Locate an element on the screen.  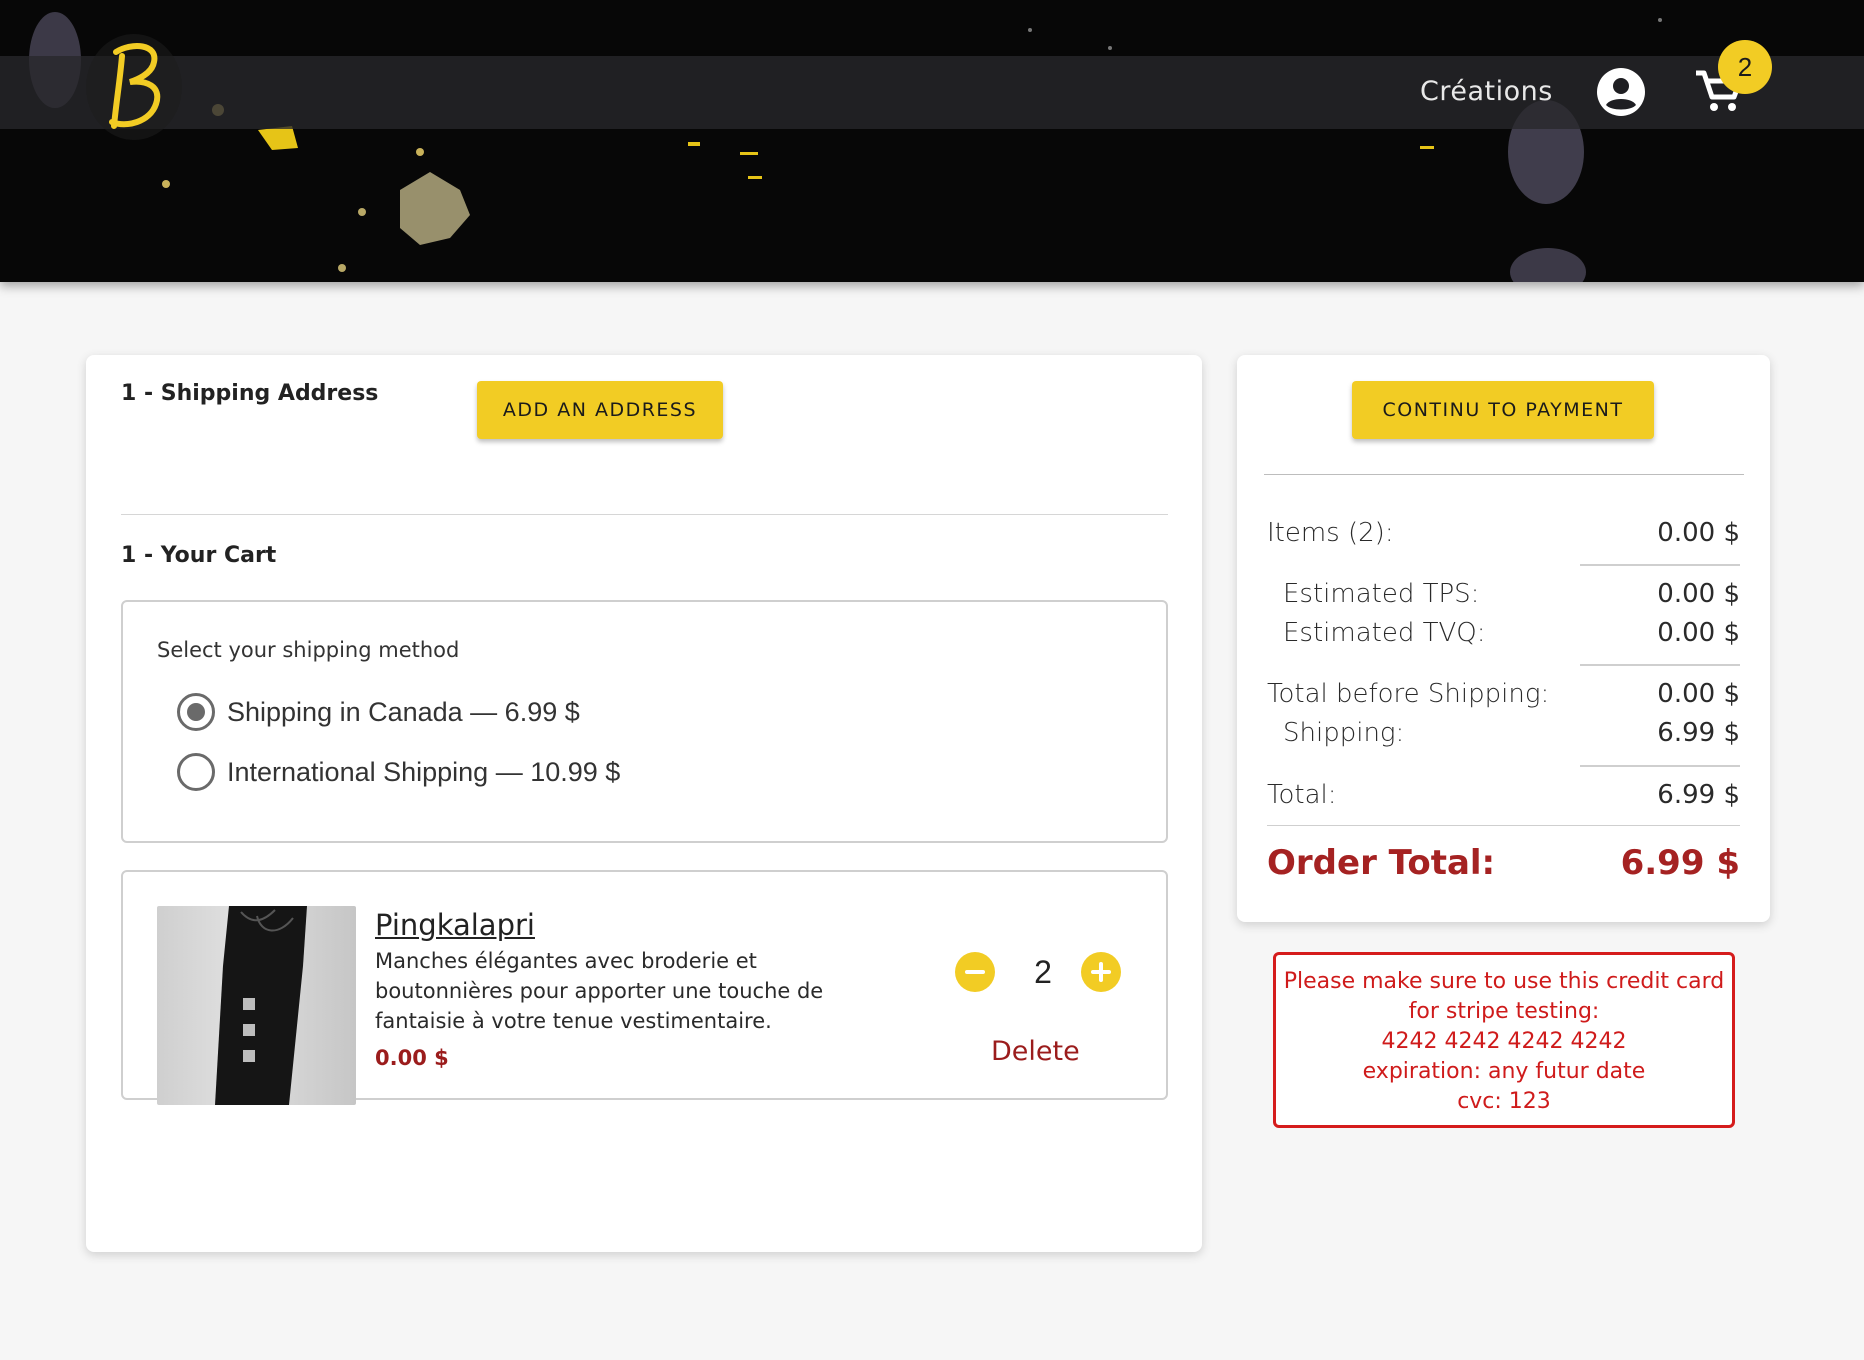
tvq-label: Estimated TVQ: is located at coordinates (1384, 633).